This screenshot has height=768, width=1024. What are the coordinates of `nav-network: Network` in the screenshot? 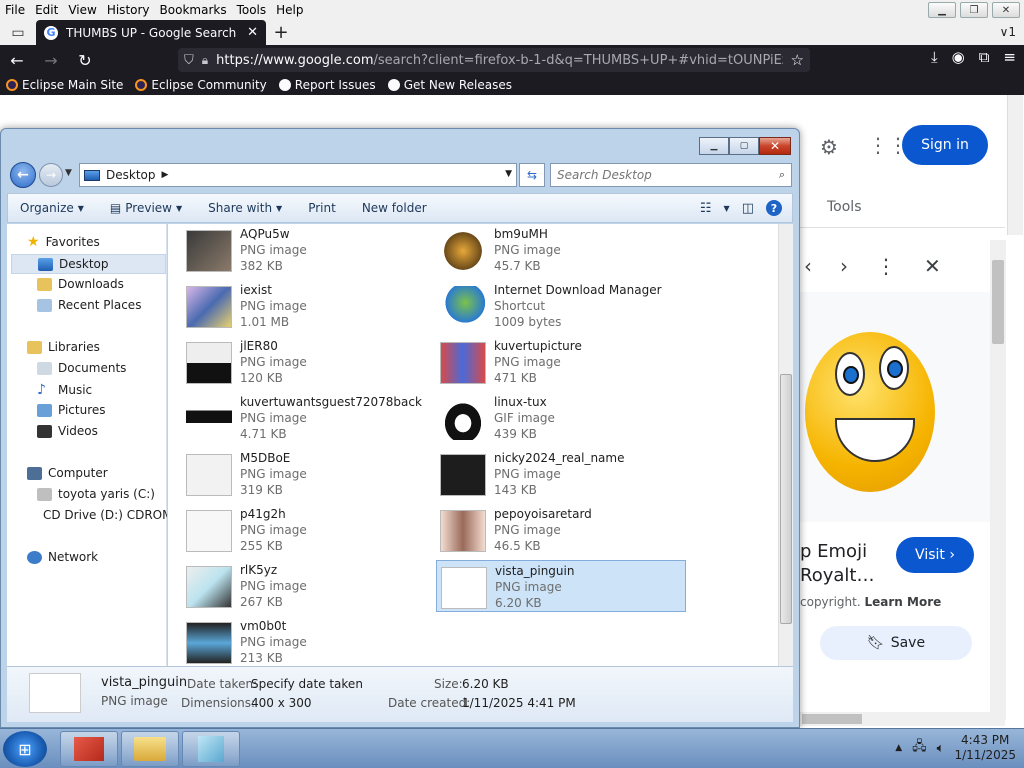 It's located at (62, 557).